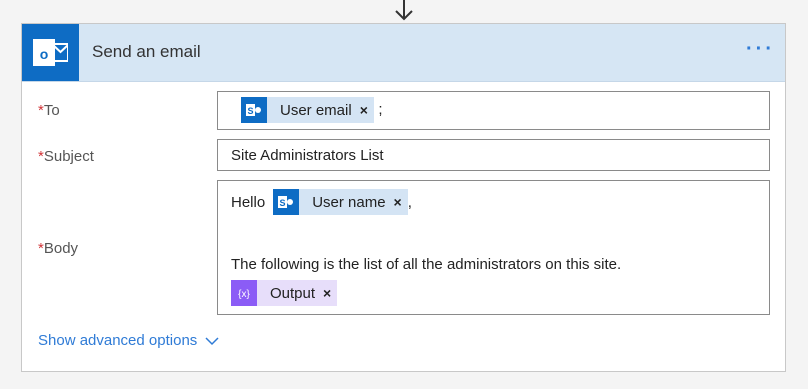 The image size is (808, 389). Describe the element at coordinates (44, 54) in the screenshot. I see `svg-text: o` at that location.